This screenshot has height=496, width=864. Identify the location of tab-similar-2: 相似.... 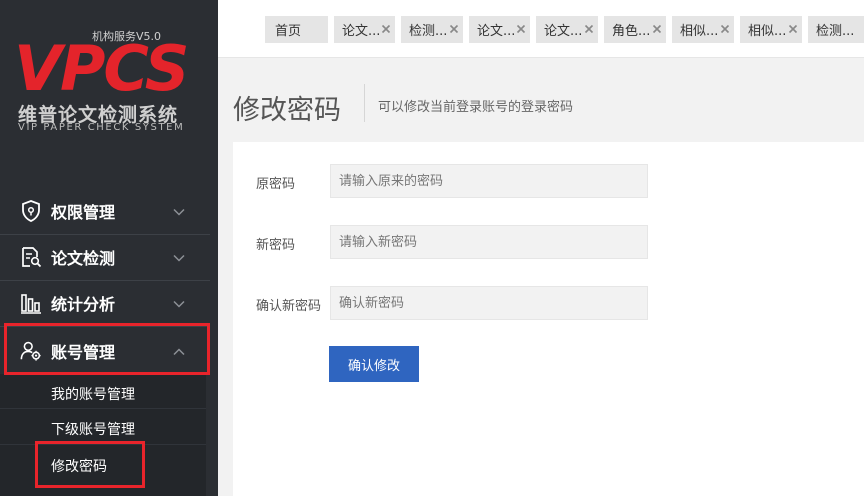
(771, 29).